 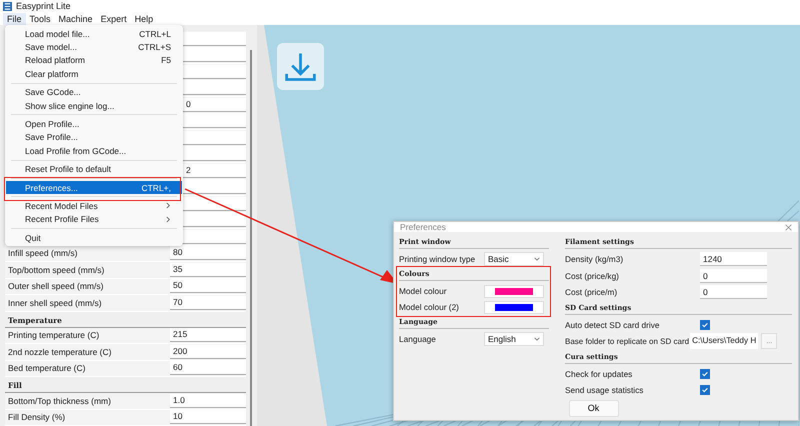 I want to click on setting-field: 60, so click(x=208, y=368).